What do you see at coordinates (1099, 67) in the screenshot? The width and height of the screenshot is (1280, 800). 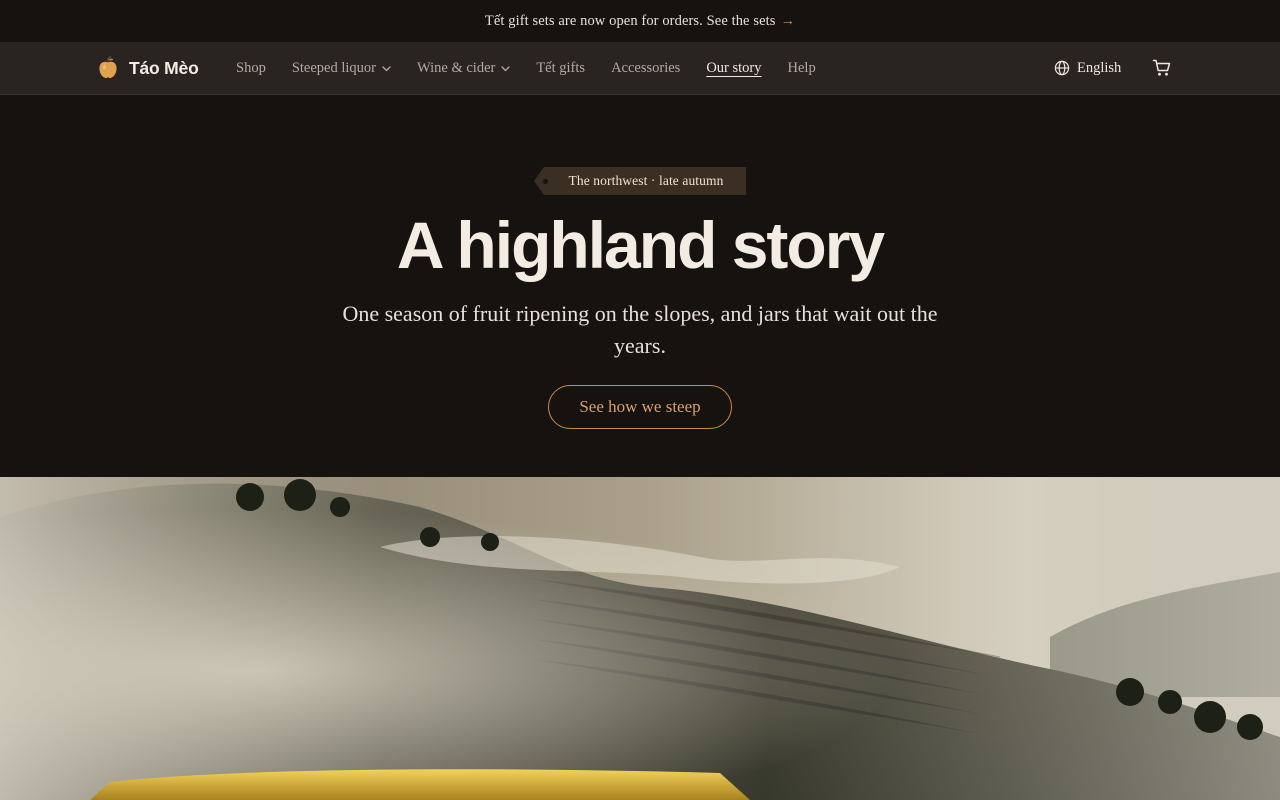 I see `language-label: English` at bounding box center [1099, 67].